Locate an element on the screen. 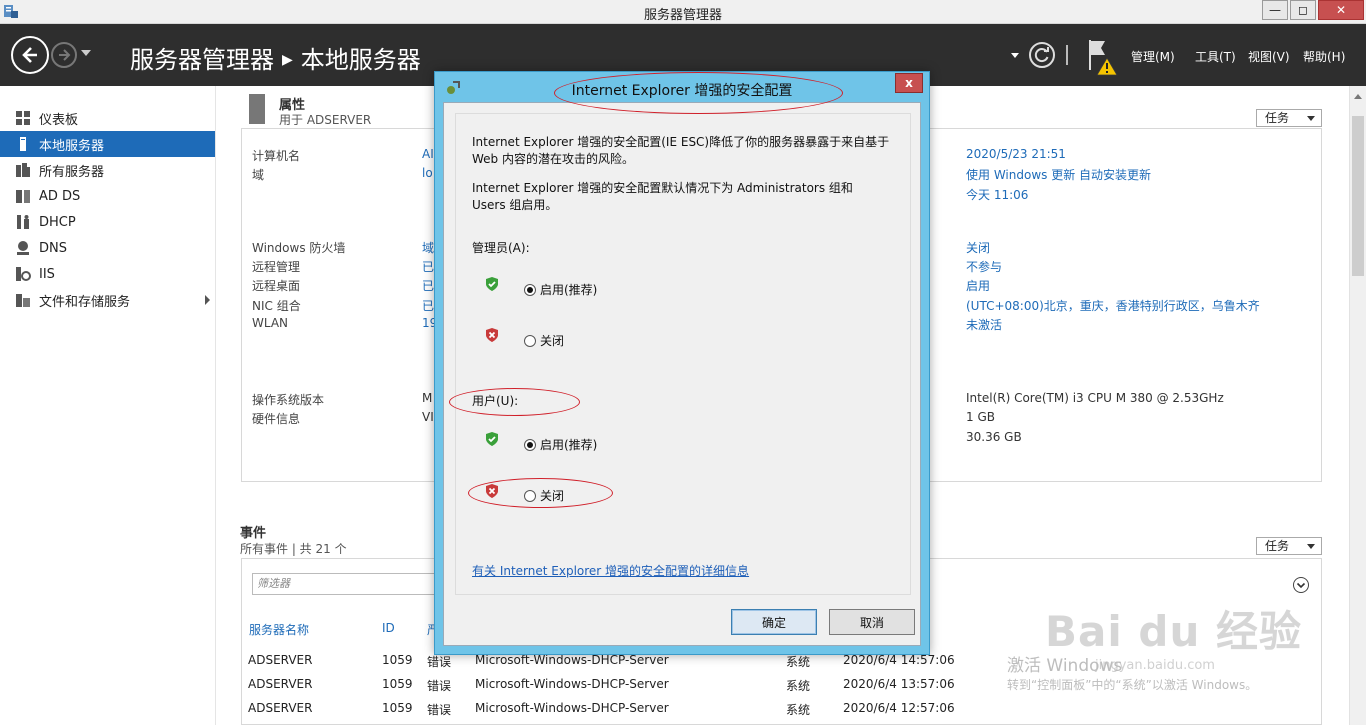 The height and width of the screenshot is (725, 1366). properties-tasks-button: 任务 is located at coordinates (1289, 118).